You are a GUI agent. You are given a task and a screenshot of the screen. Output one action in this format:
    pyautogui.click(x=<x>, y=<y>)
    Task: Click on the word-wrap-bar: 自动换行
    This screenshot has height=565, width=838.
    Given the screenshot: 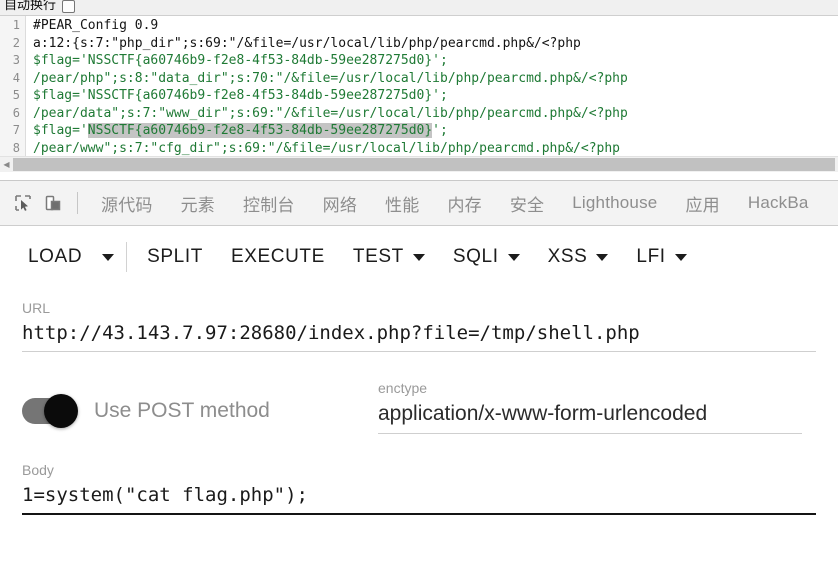 What is the action you would take?
    pyautogui.click(x=419, y=8)
    